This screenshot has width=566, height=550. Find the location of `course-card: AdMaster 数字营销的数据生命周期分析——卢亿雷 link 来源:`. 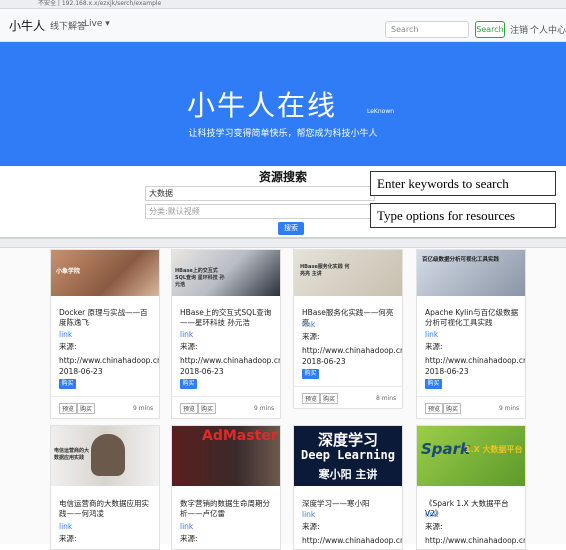

course-card: AdMaster 数字营销的数据生命周期分析——卢亿雷 link 来源: is located at coordinates (226, 487).